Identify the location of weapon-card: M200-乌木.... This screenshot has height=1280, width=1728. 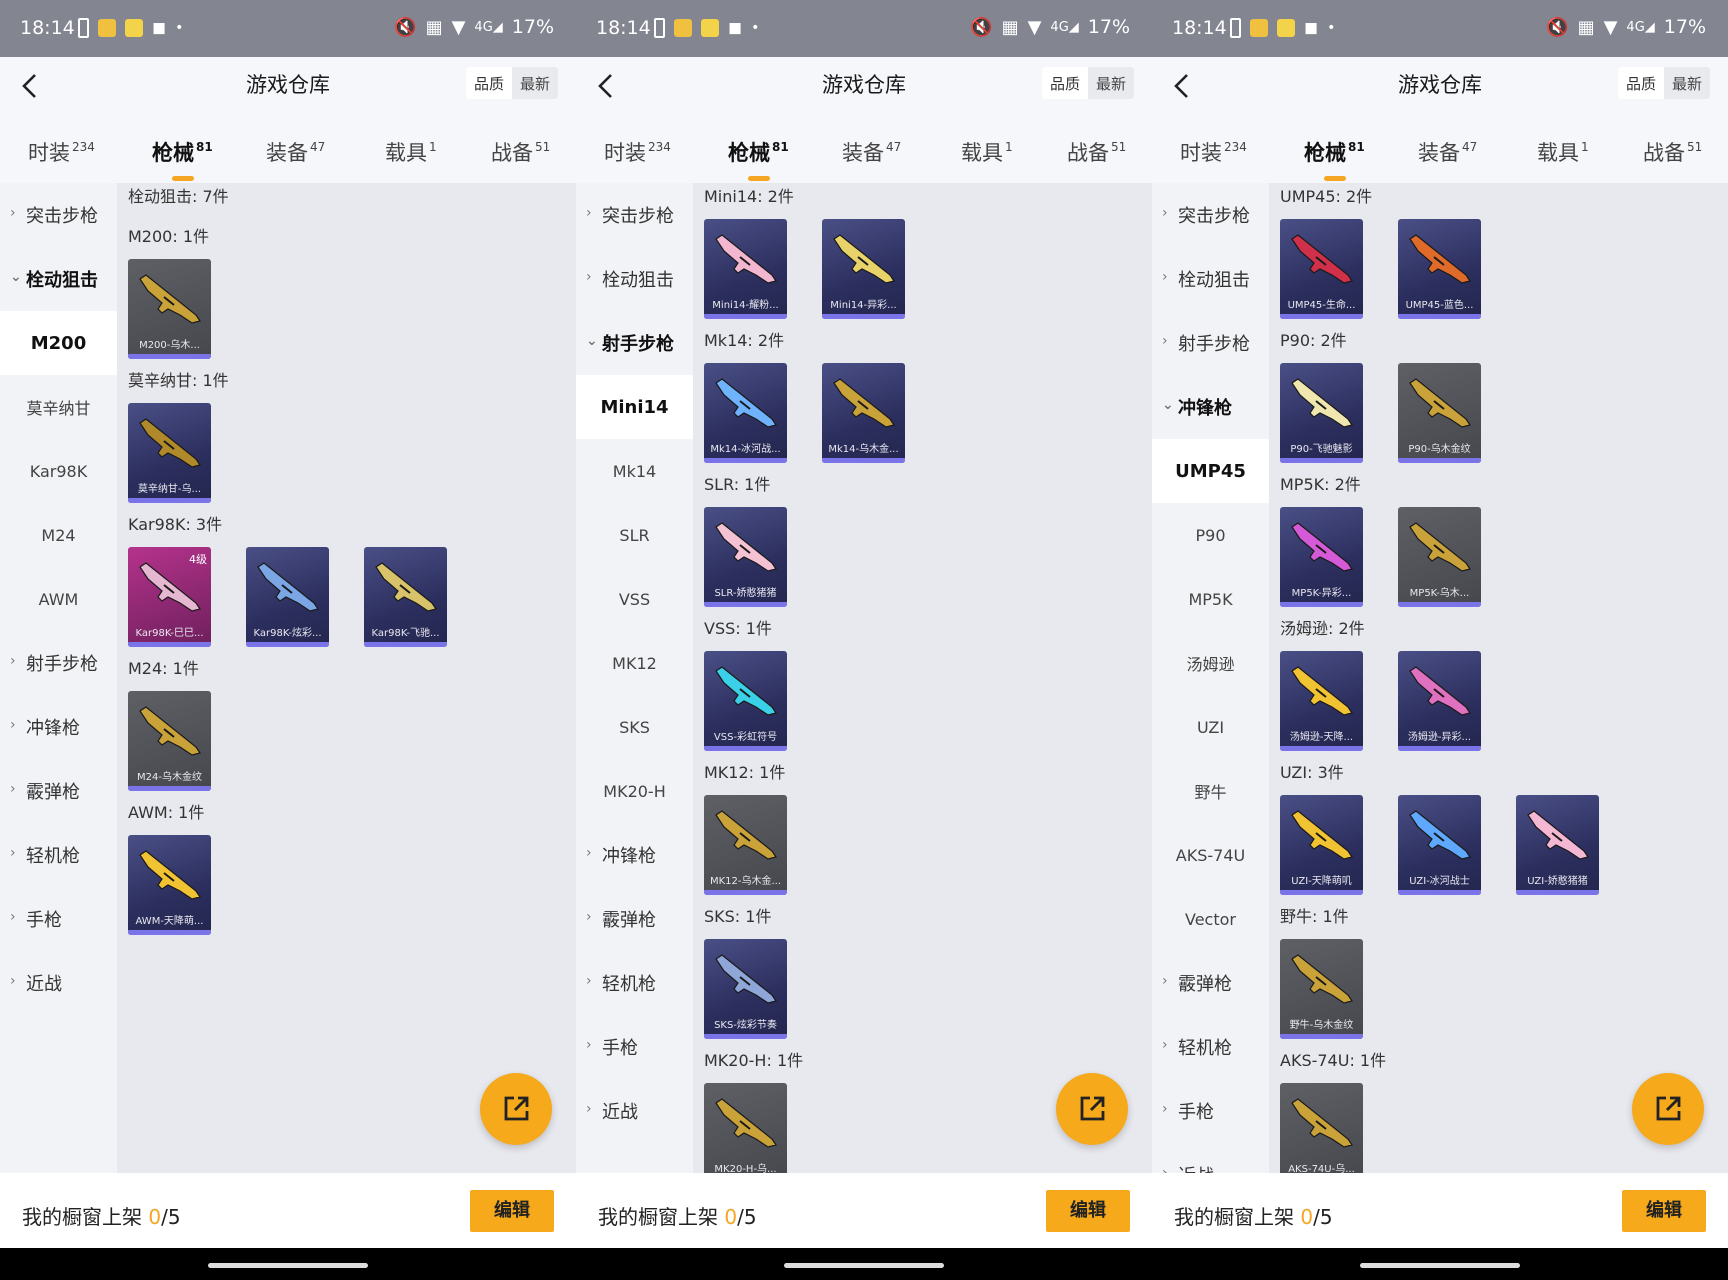
(169, 309).